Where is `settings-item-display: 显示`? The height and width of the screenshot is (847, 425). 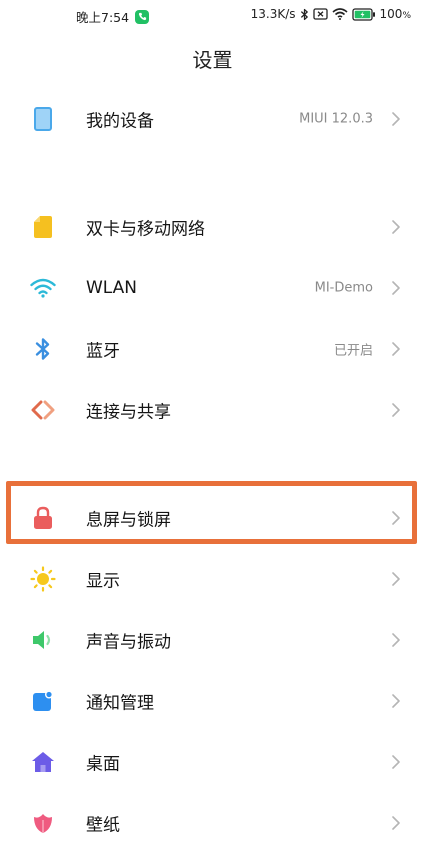 settings-item-display: 显示 is located at coordinates (212, 579).